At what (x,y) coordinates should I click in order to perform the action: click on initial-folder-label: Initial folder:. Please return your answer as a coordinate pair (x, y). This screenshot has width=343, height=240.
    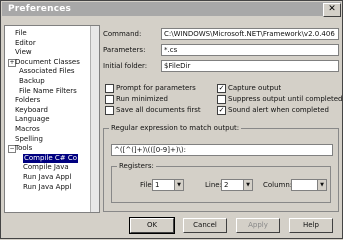
    Looking at the image, I should click on (125, 66).